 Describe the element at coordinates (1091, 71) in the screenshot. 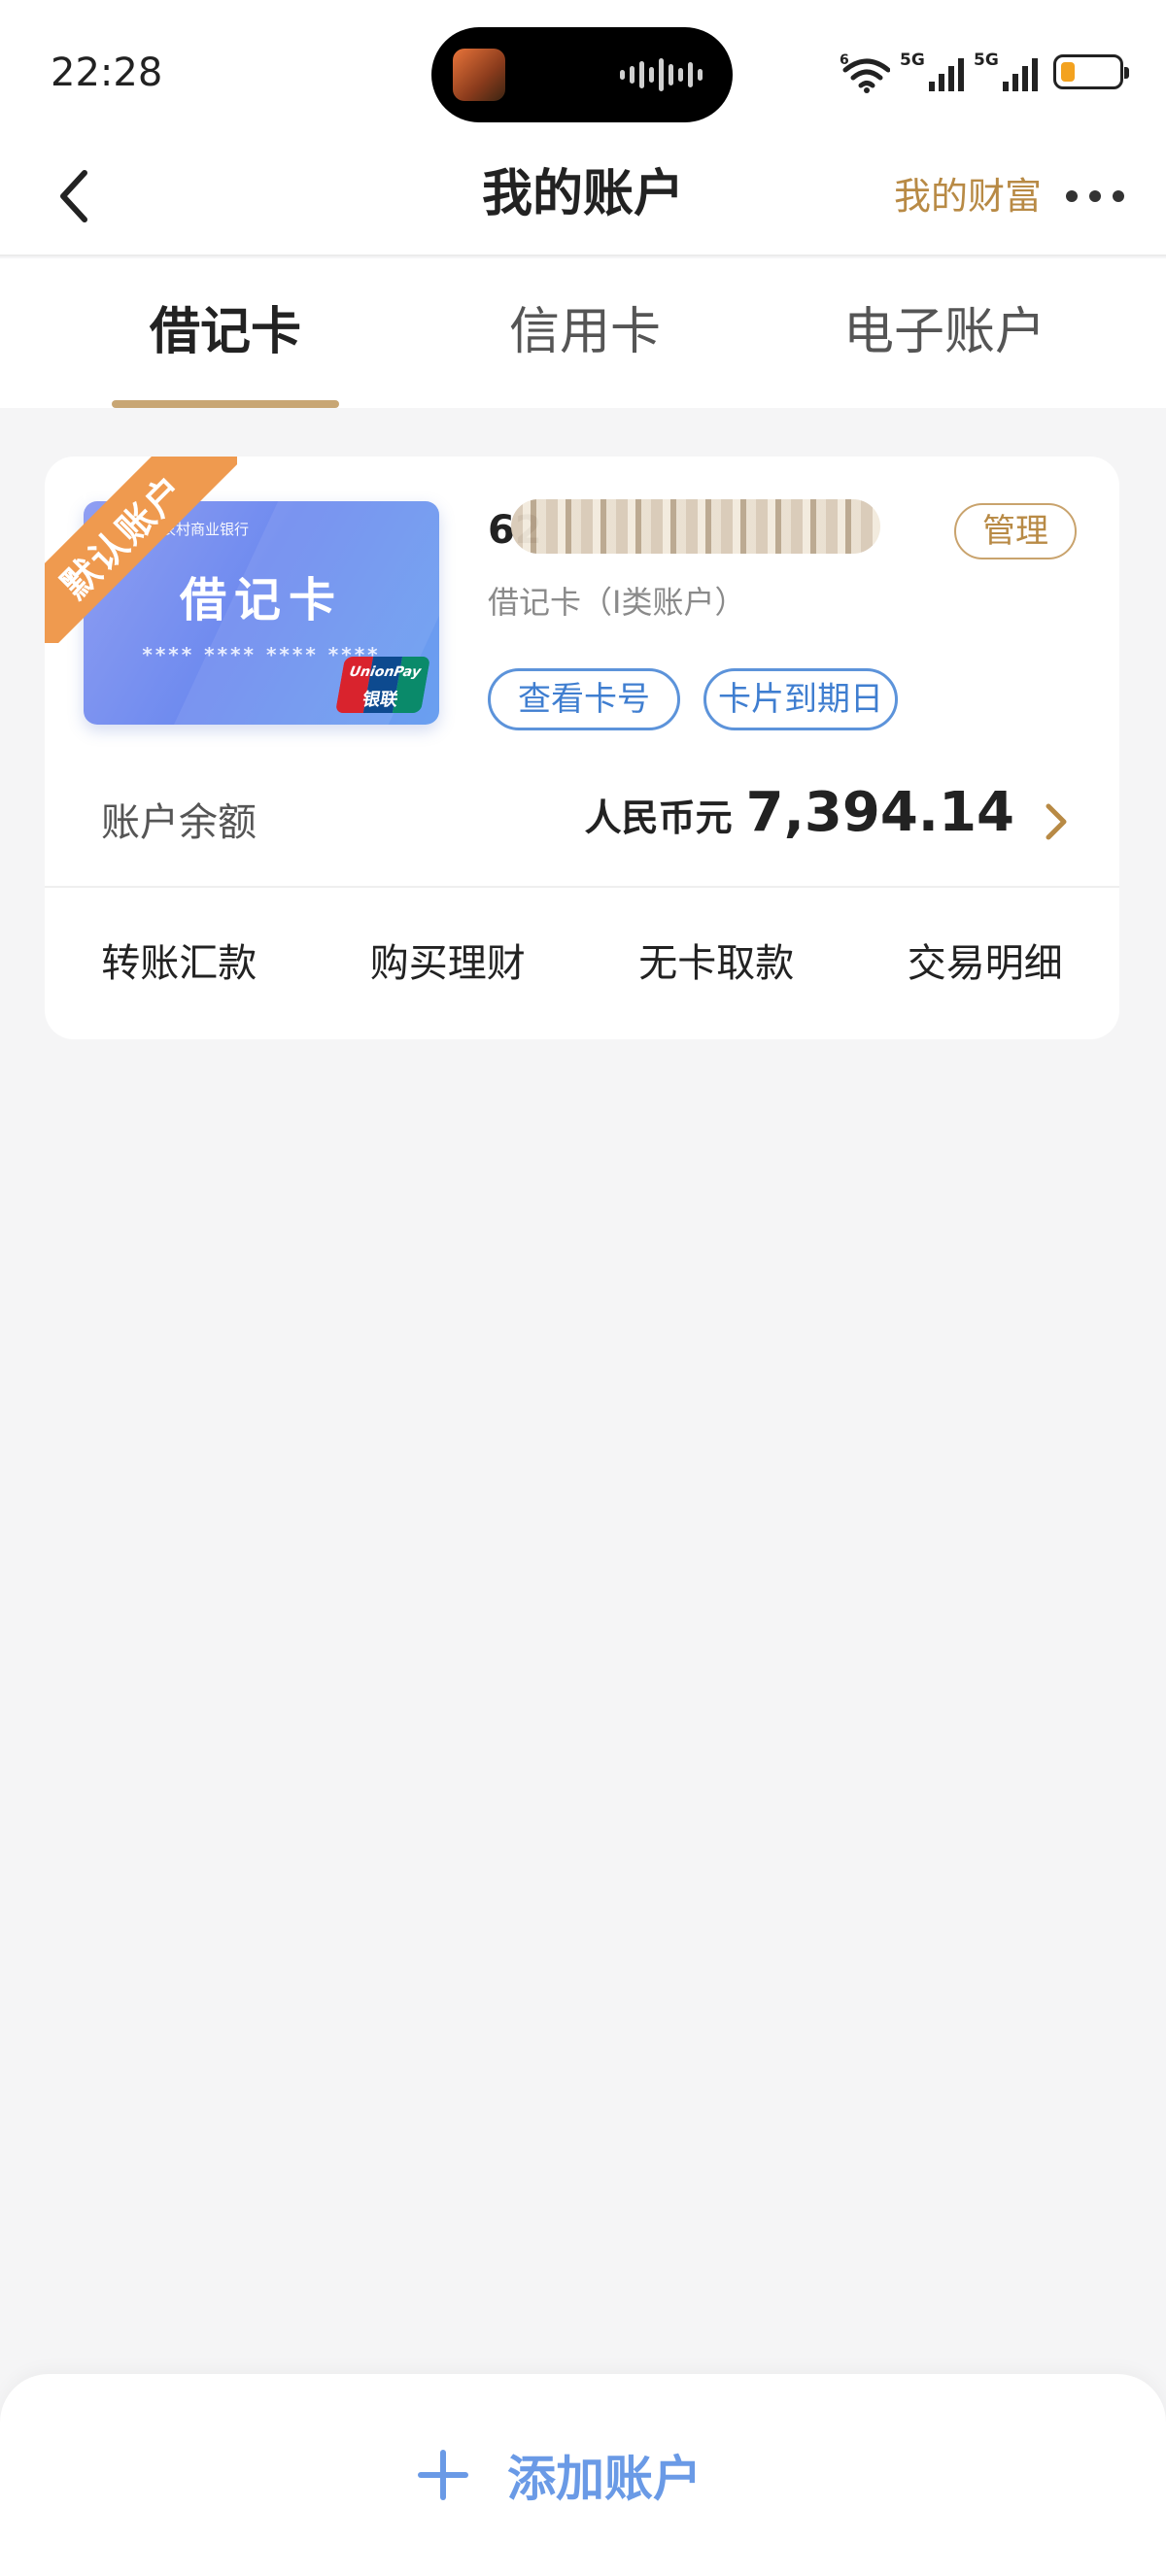

I see `battery-icon` at that location.